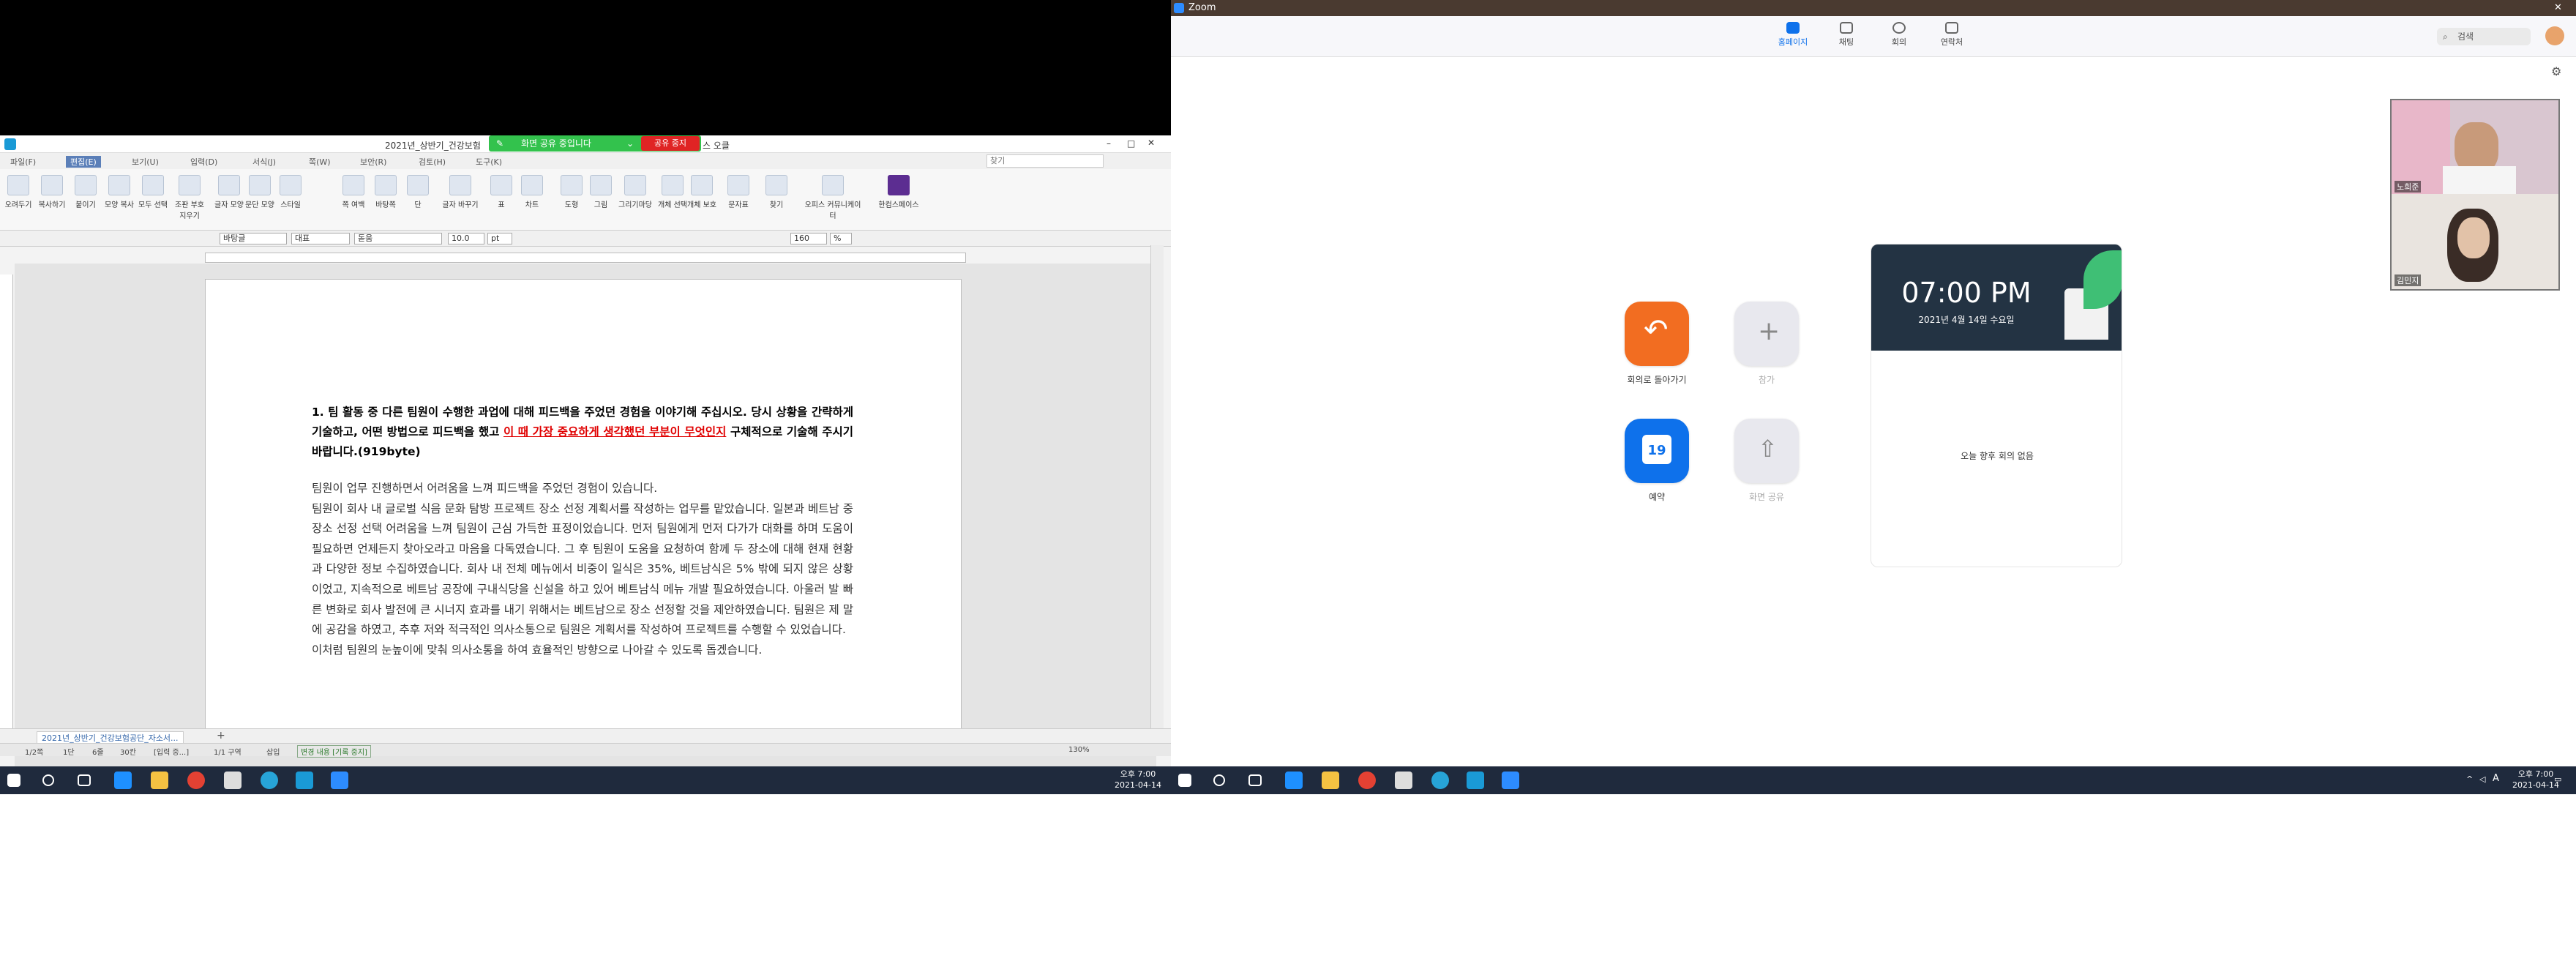  Describe the element at coordinates (499, 238) in the screenshot. I see `size-unit-select: pt` at that location.